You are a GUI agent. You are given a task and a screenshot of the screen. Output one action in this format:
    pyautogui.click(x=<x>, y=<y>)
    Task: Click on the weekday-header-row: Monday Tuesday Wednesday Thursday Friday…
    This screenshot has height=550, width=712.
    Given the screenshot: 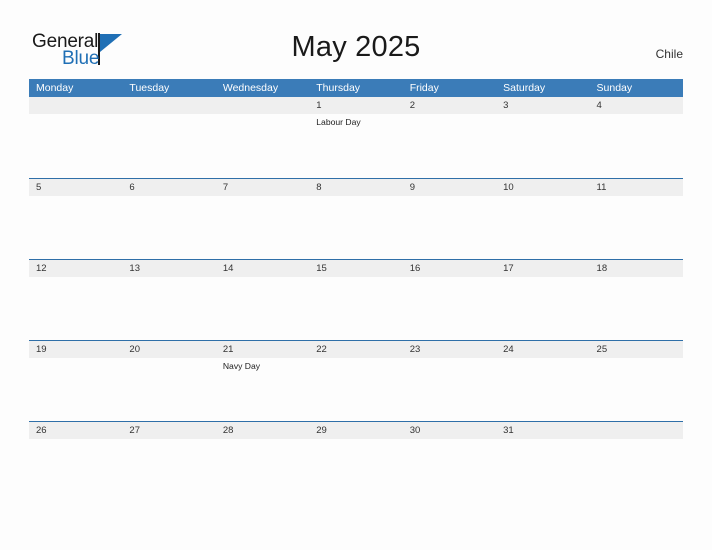 What is the action you would take?
    pyautogui.click(x=356, y=88)
    